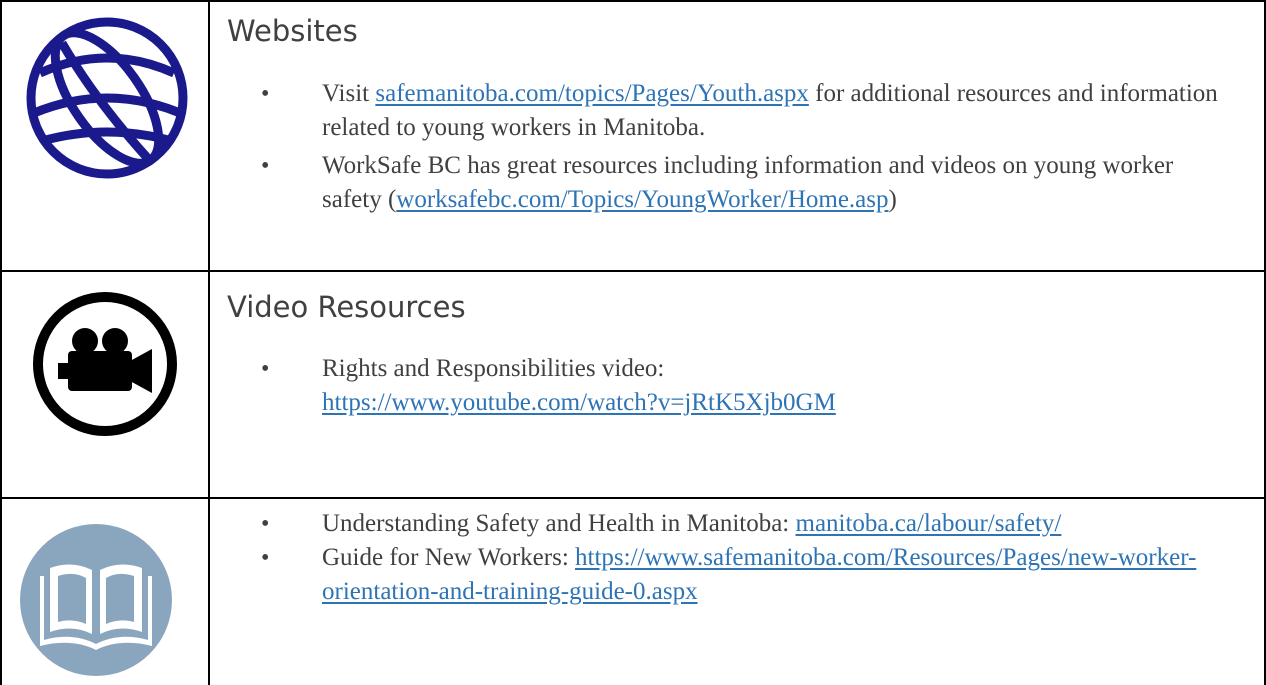 This screenshot has height=685, width=1266. Describe the element at coordinates (346, 307) in the screenshot. I see `section-heading: Video Resources` at that location.